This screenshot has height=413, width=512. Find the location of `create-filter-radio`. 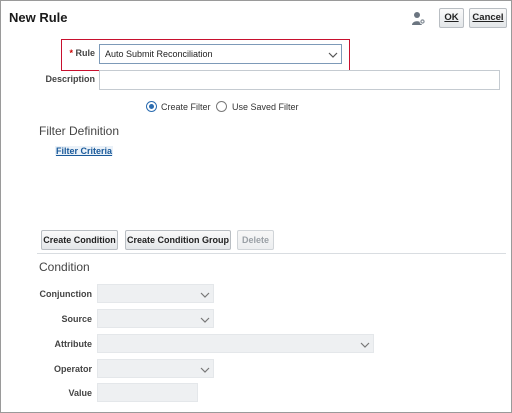

create-filter-radio is located at coordinates (151, 106).